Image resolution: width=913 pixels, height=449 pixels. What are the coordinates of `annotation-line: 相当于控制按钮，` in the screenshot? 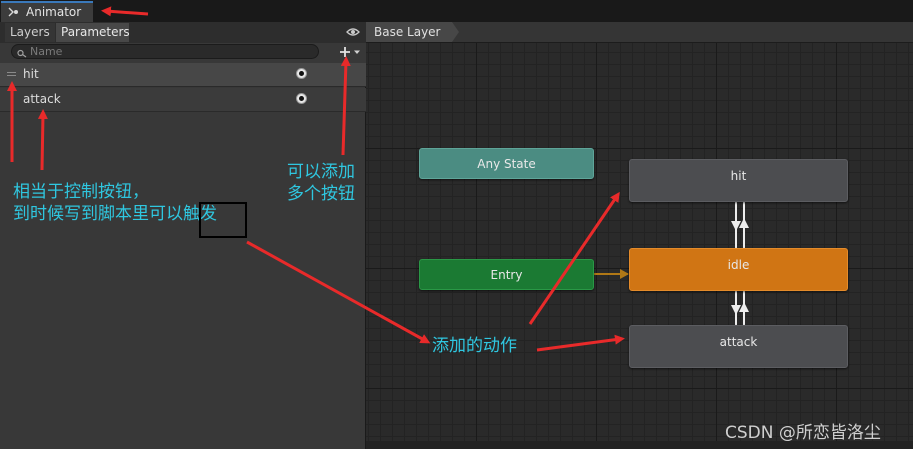 It's located at (81, 192).